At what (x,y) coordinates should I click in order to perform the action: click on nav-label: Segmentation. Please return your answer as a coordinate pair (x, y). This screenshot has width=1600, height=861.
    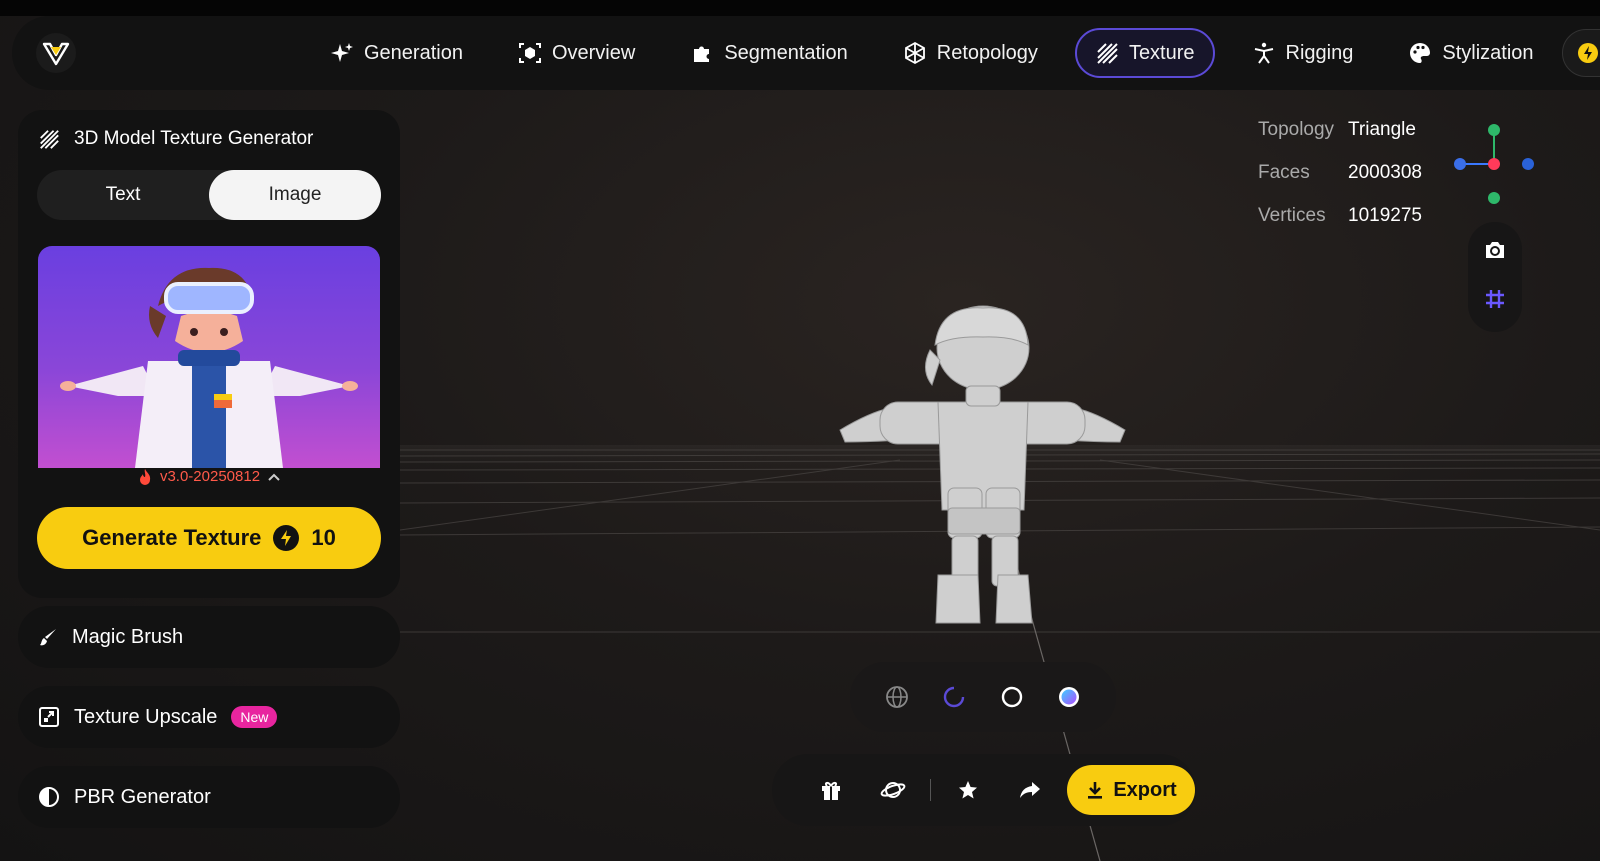
    Looking at the image, I should click on (786, 52).